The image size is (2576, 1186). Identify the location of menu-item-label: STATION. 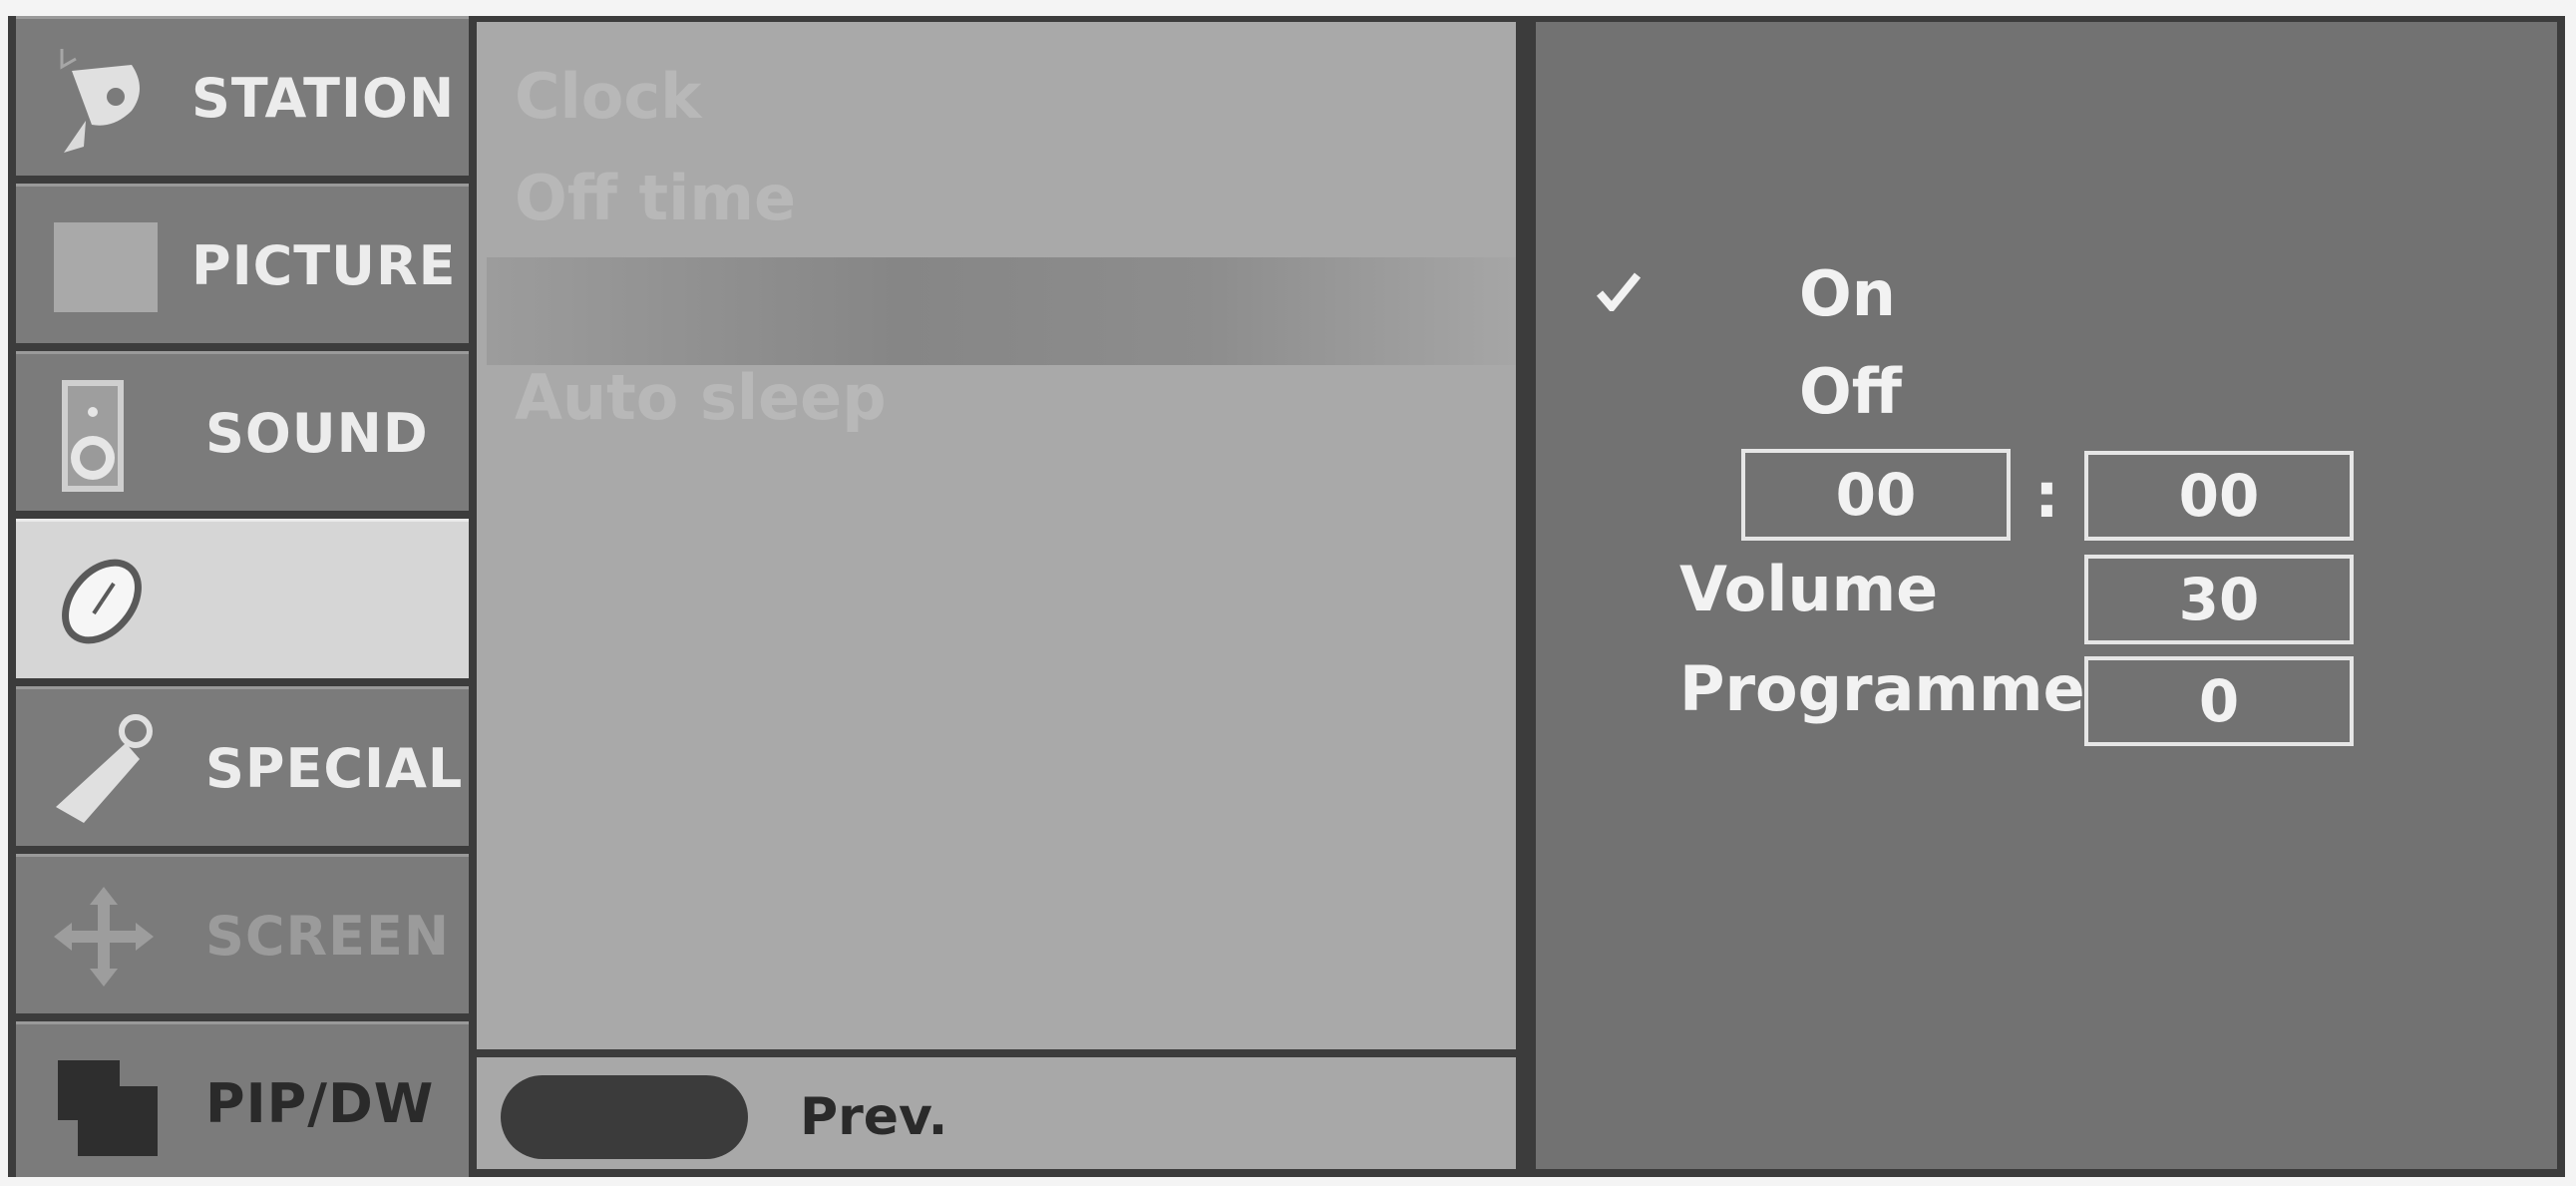
(324, 99).